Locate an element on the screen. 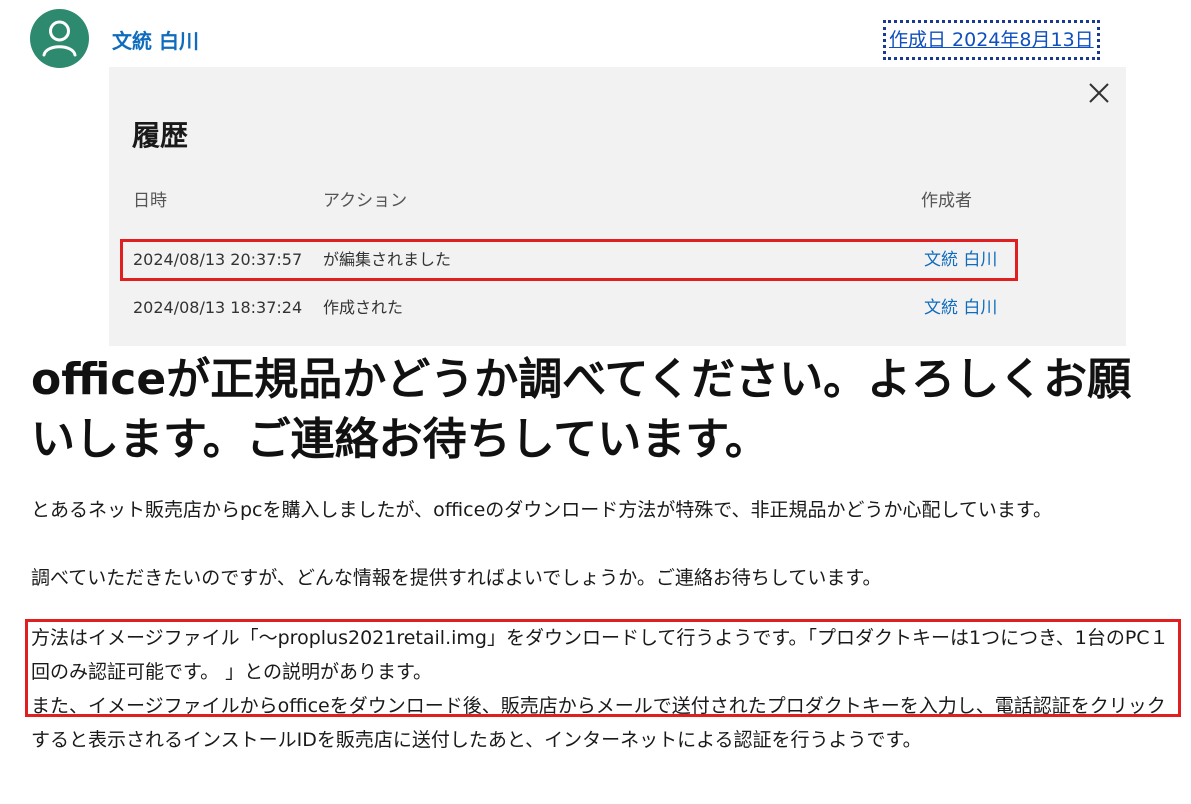 This screenshot has width=1191, height=804. close-icon is located at coordinates (1099, 93).